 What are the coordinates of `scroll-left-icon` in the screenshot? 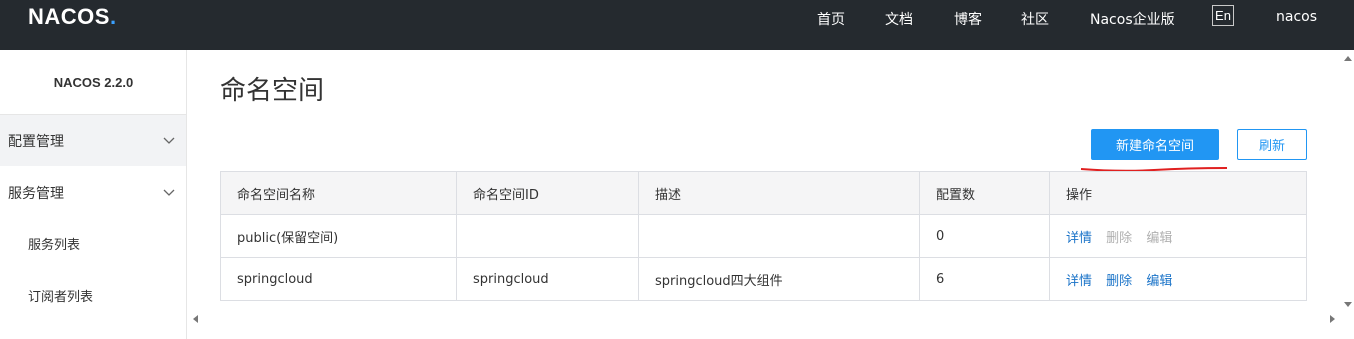 It's located at (195, 319).